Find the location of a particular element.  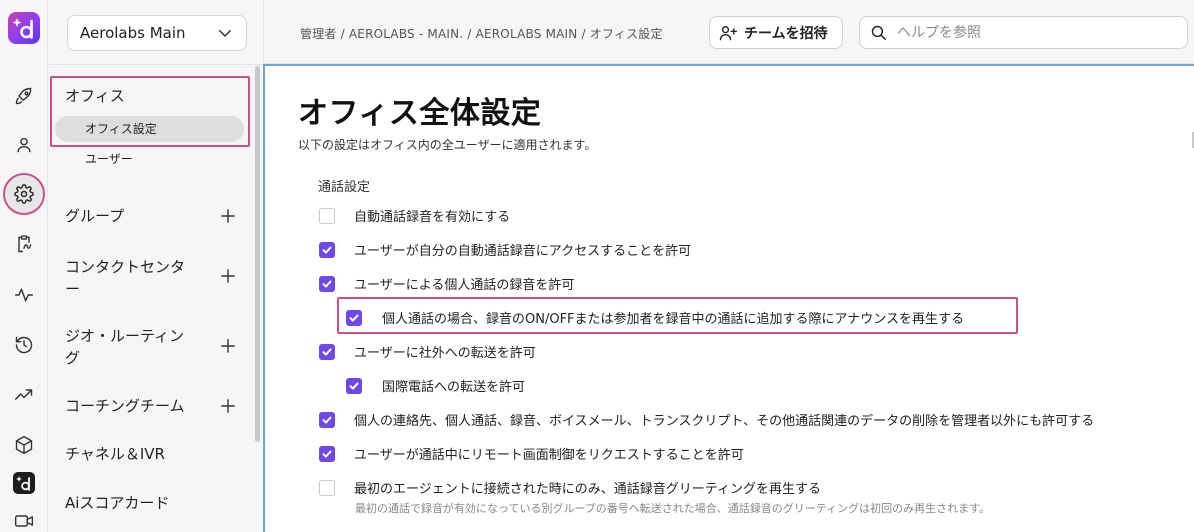

invite-team-label: チームを招待 is located at coordinates (786, 33).